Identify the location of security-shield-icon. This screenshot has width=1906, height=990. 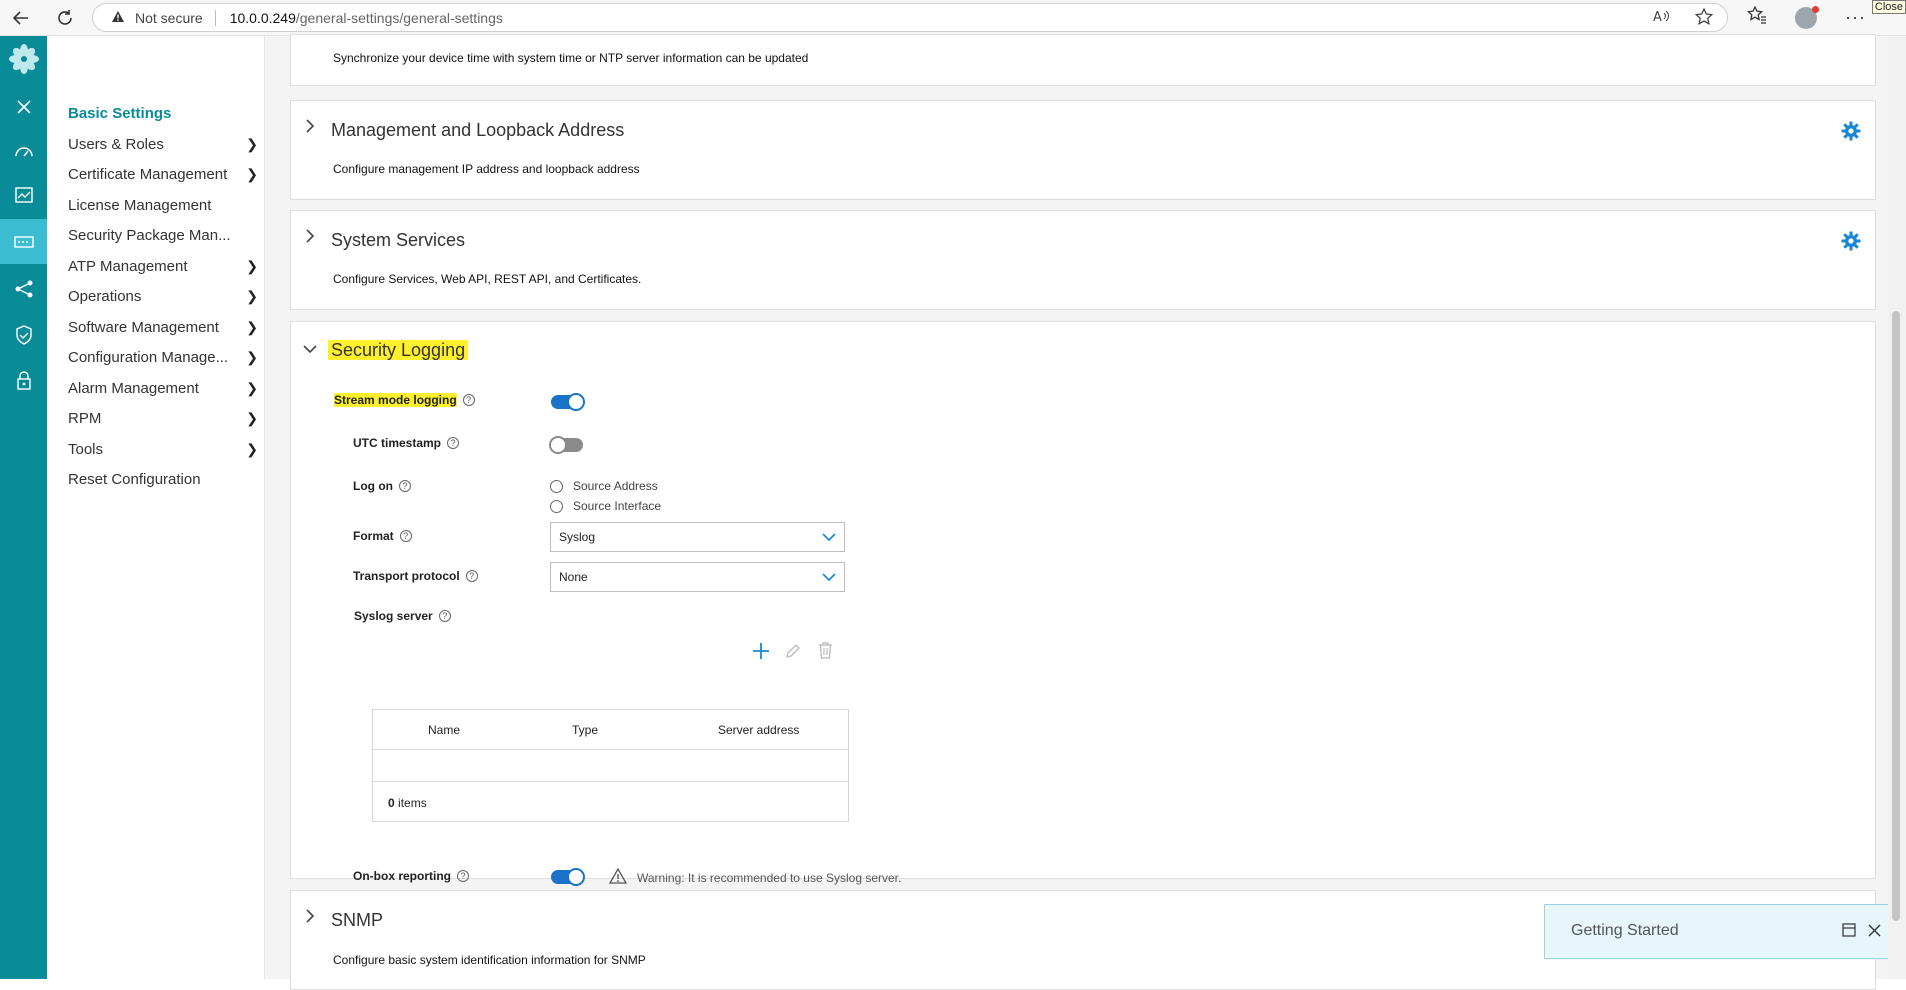
(23, 335).